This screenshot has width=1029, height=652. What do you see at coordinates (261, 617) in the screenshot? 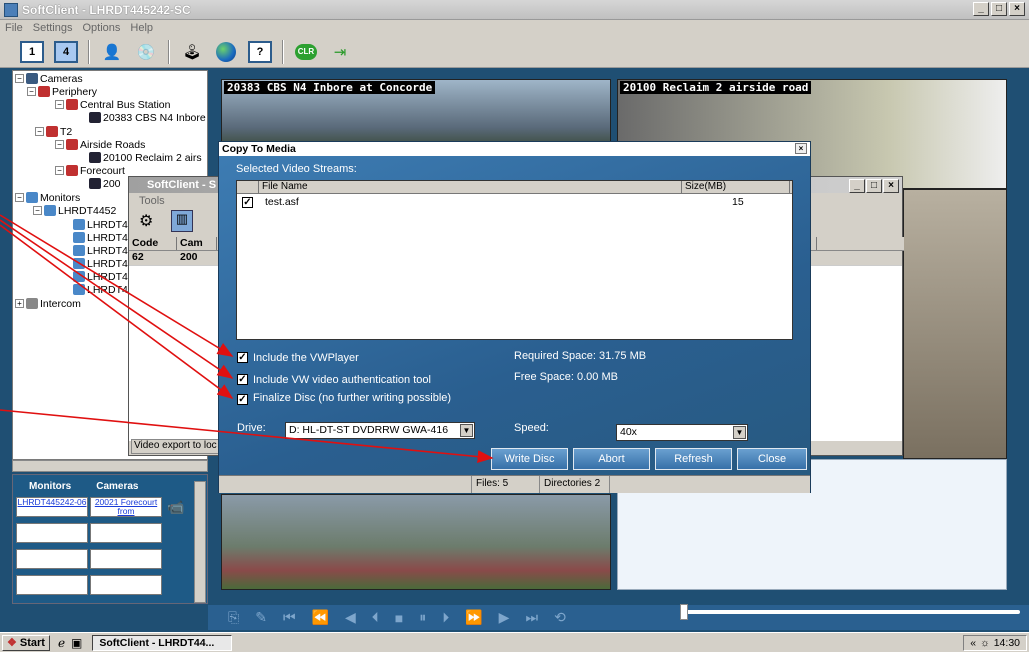
I see `edit-icon: ✎` at bounding box center [261, 617].